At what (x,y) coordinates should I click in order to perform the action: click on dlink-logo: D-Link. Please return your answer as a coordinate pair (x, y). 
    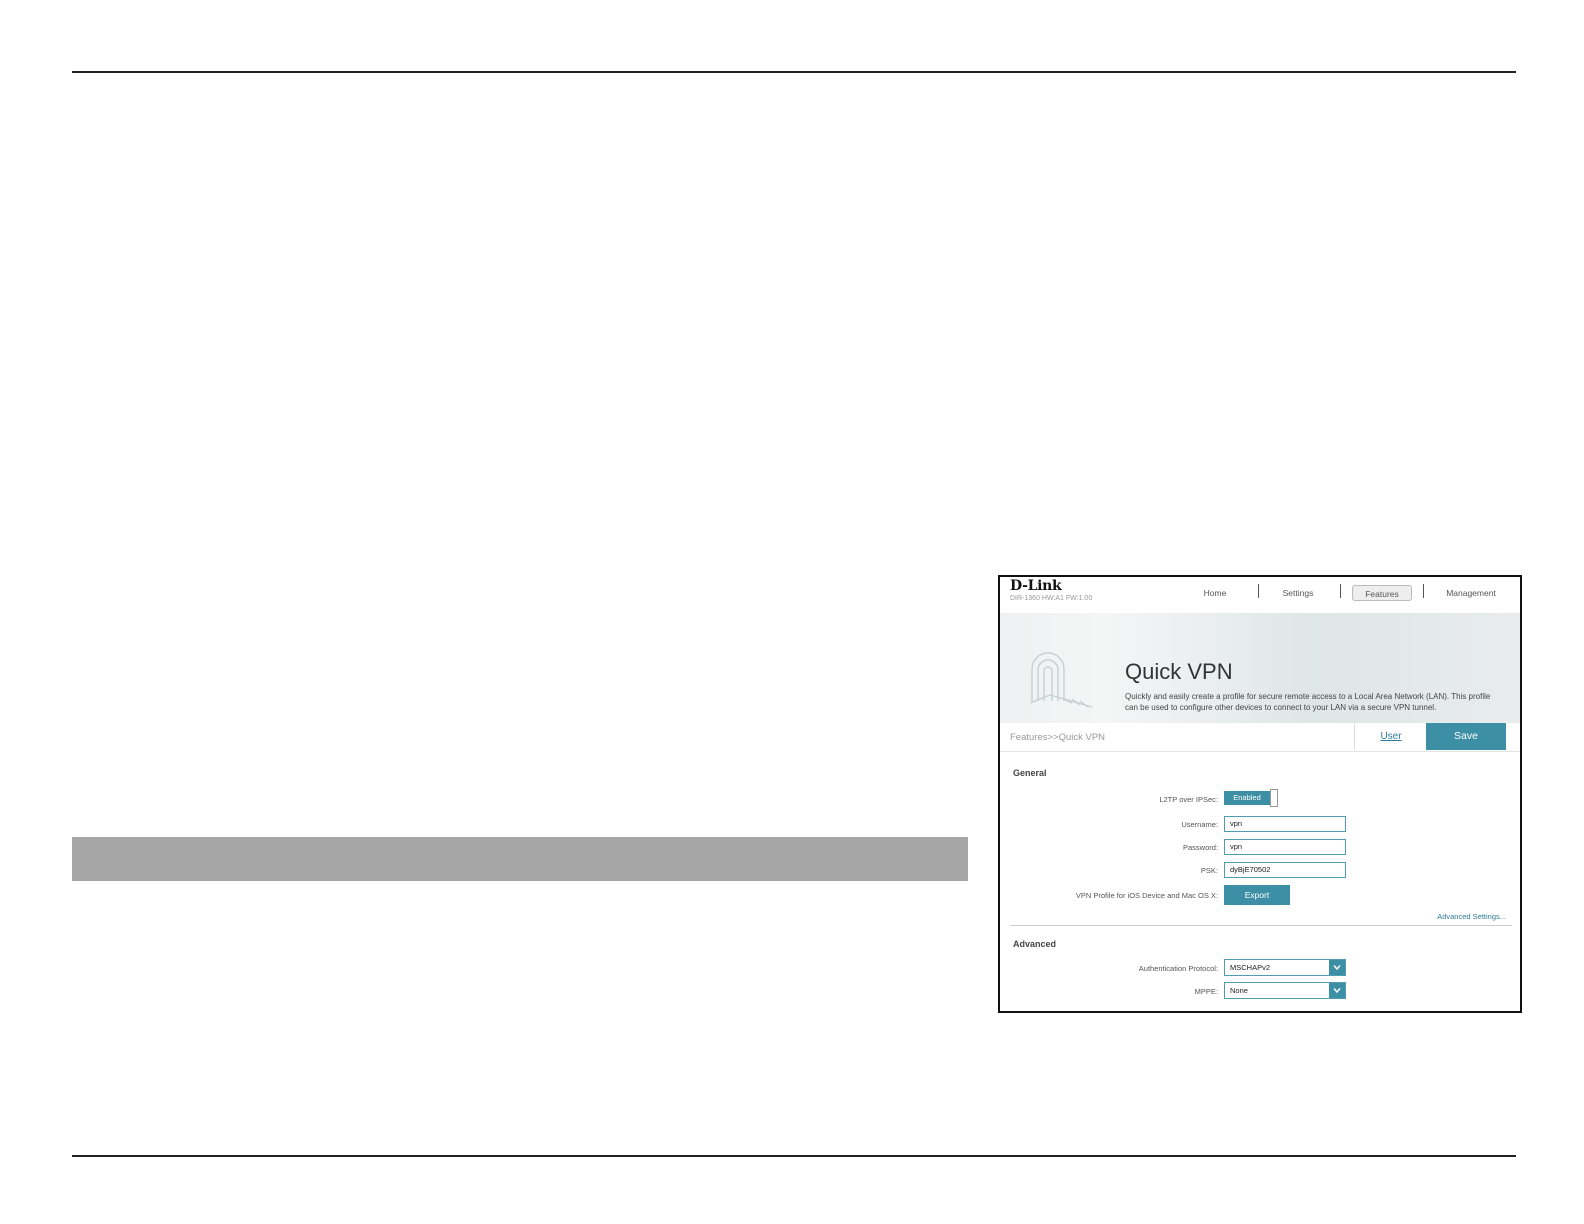
    Looking at the image, I should click on (1036, 586).